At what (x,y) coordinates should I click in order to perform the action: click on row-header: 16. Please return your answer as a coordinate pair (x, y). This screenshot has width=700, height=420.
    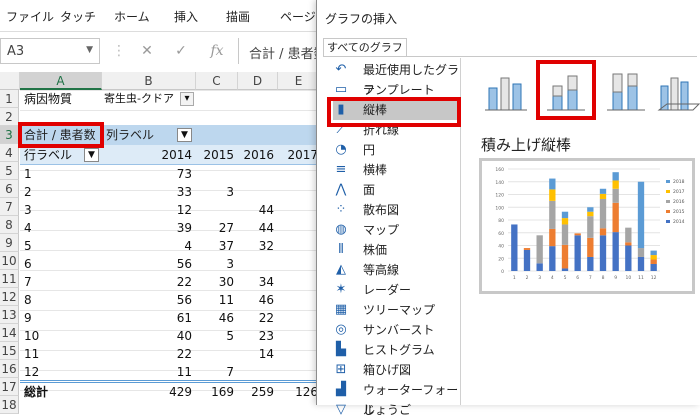
    Looking at the image, I should click on (9, 369).